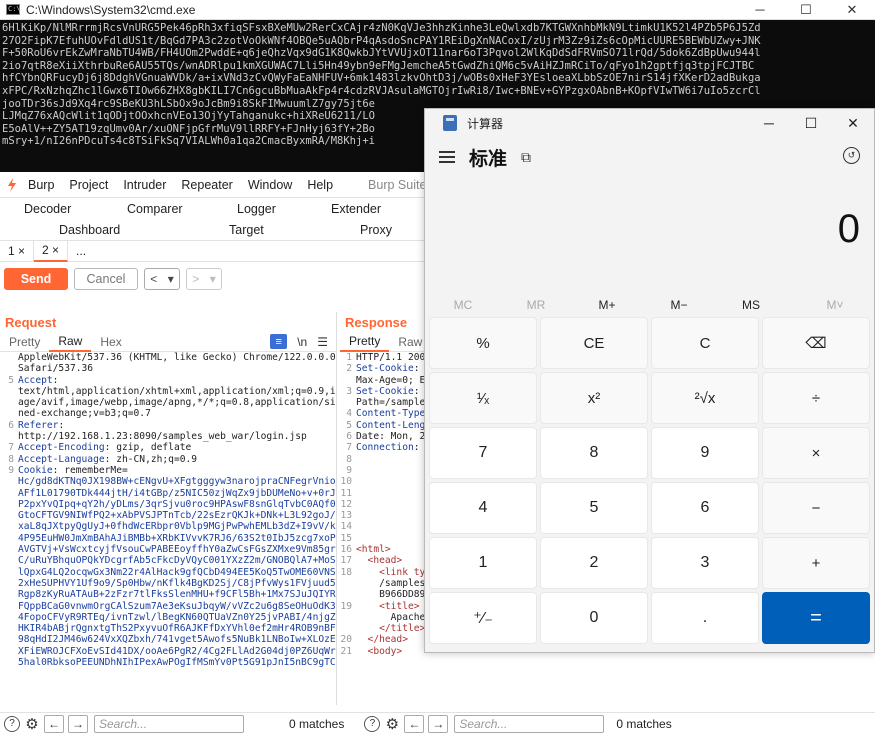  I want to click on key-clear-entry: CE, so click(594, 343).